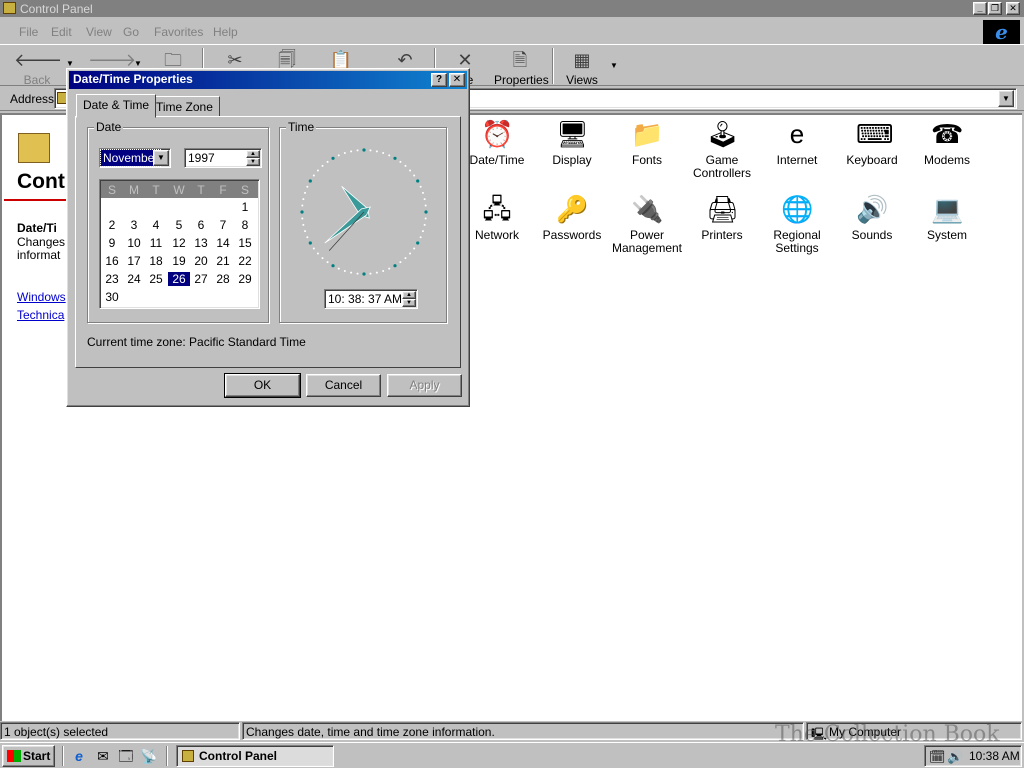 The image size is (1024, 768). Describe the element at coordinates (797, 134) in the screenshot. I see `internet-icon: e` at that location.